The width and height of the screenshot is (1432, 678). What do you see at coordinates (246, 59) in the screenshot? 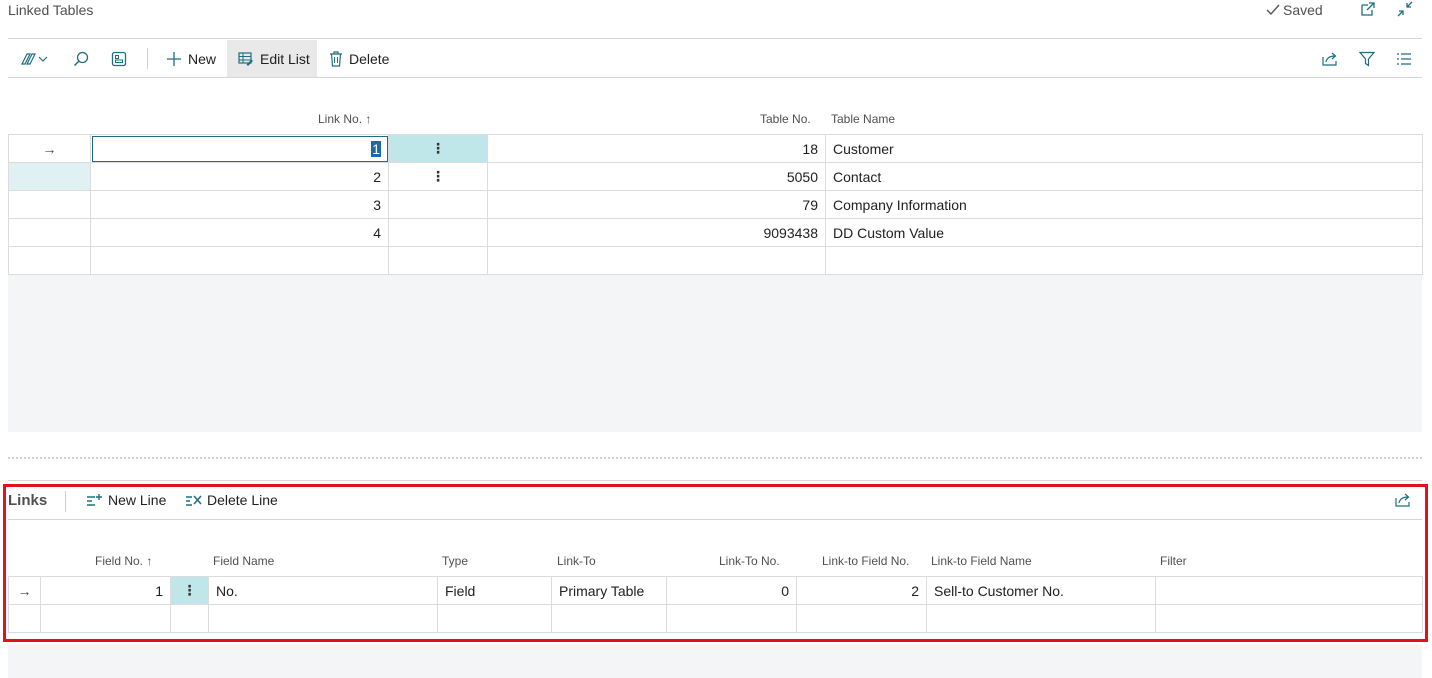
I see `edit-list-icon` at bounding box center [246, 59].